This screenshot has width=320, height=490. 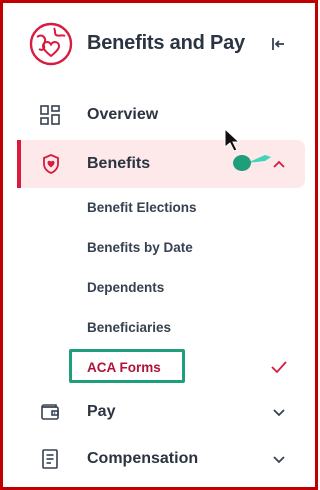 I want to click on wallet-icon, so click(x=50, y=412).